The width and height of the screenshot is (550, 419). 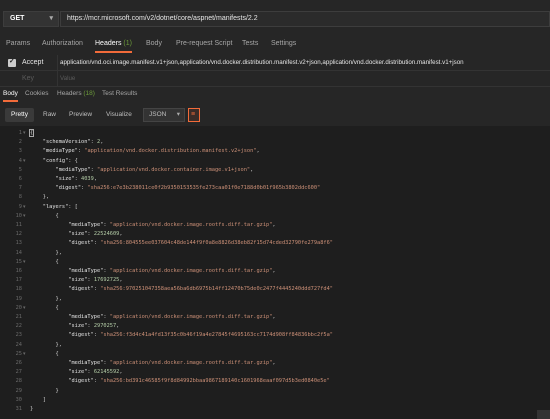 I want to click on scrollbar-corner, so click(x=543, y=414).